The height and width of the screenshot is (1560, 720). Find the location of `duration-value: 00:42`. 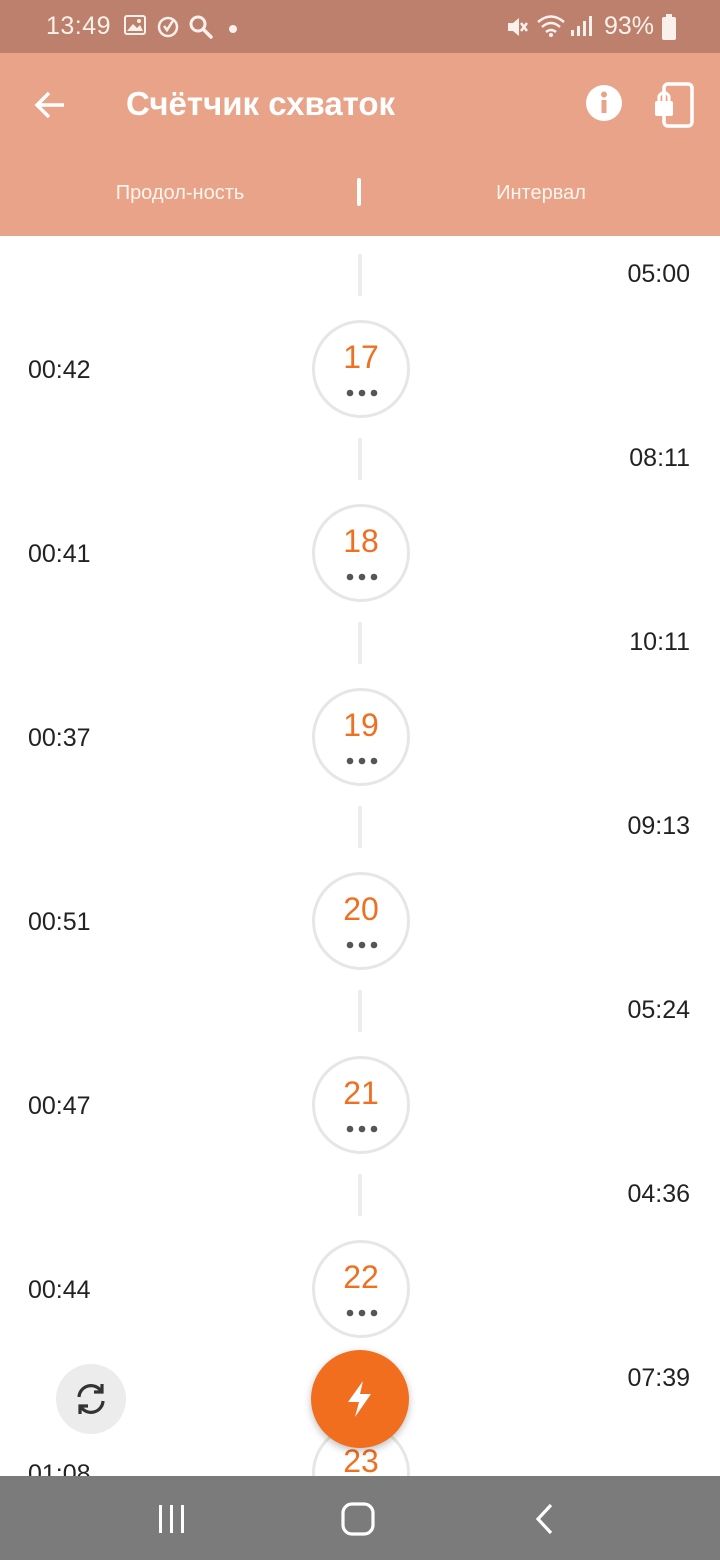

duration-value: 00:42 is located at coordinates (59, 370).